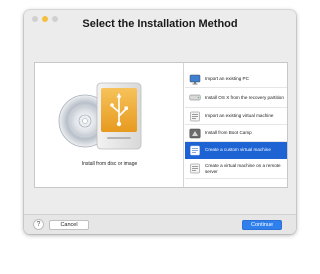  Describe the element at coordinates (38, 224) in the screenshot. I see `help-button: ?` at that location.